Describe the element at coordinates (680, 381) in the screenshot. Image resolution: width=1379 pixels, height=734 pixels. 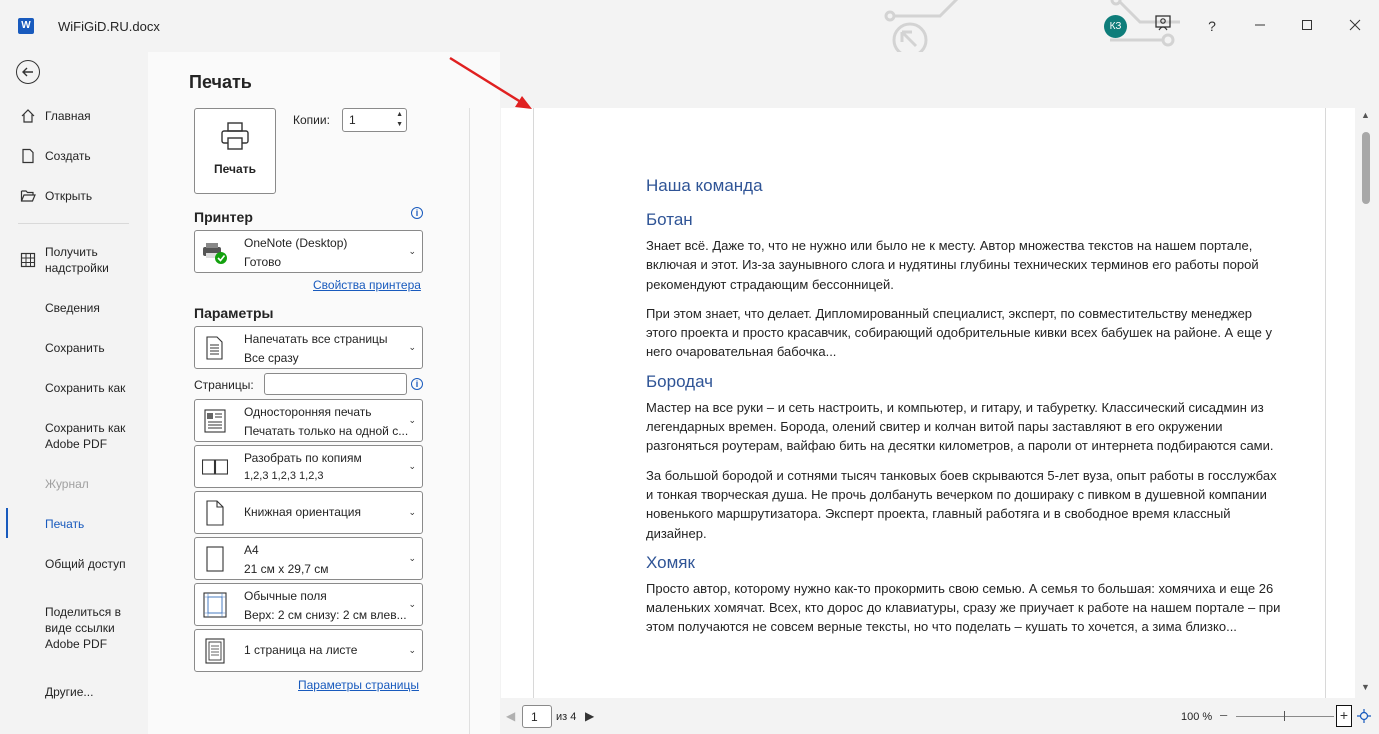
I see `section-heading: Бородач` at that location.